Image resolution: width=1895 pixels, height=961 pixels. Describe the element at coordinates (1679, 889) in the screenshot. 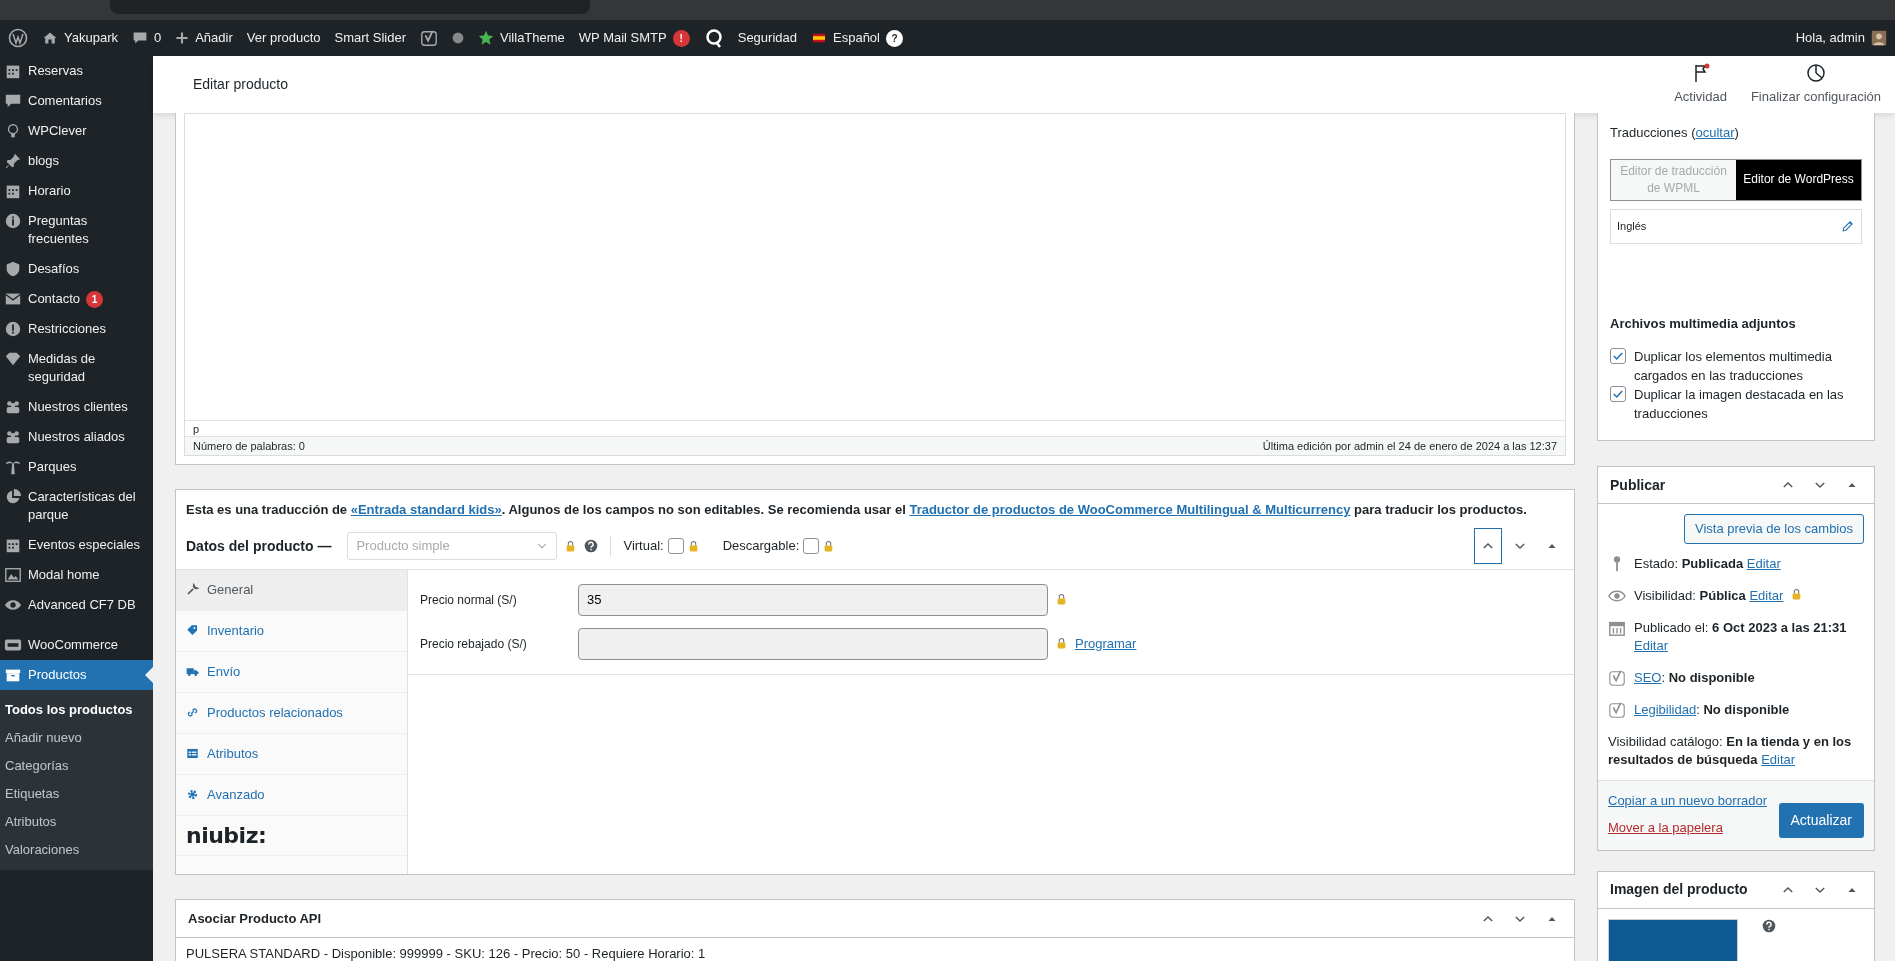

I see `panel-title: Imagen del producto` at that location.